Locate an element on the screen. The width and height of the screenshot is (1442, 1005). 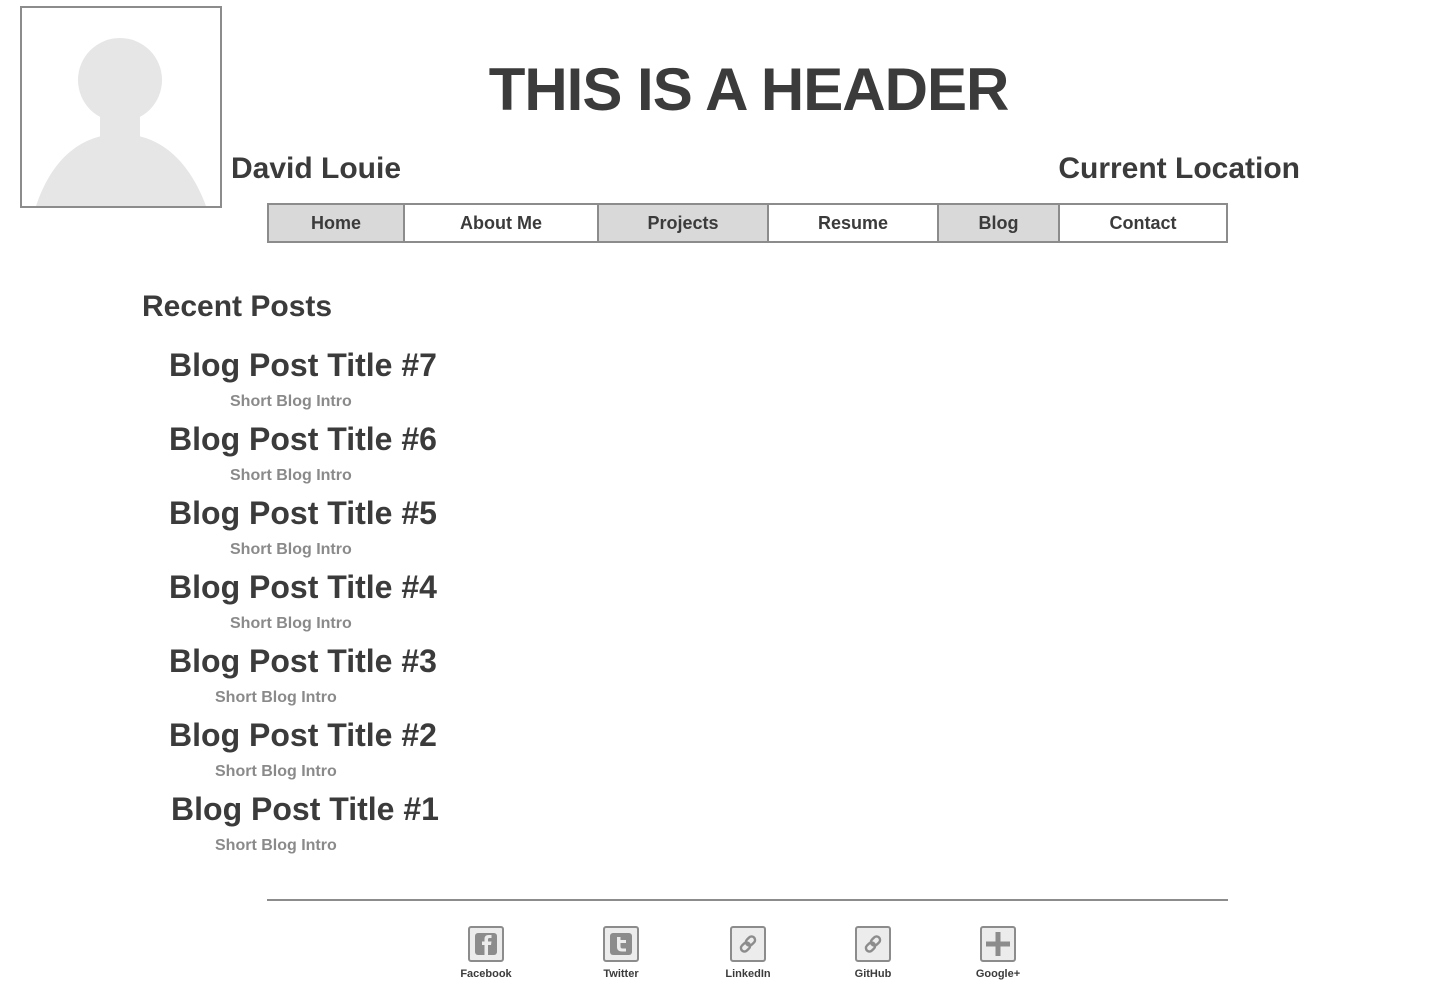
list-item: Blog Post Title #3 Short Blog Intro is located at coordinates (350, 677).